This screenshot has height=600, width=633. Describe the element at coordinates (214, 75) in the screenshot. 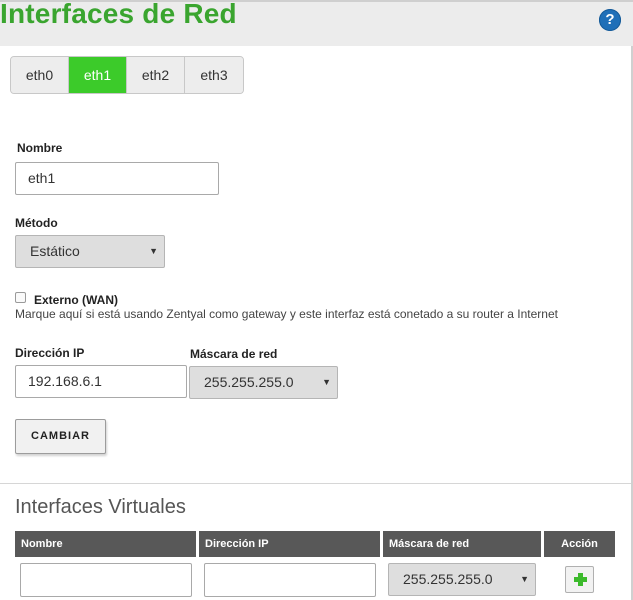

I see `tab-eth3: eth3` at that location.